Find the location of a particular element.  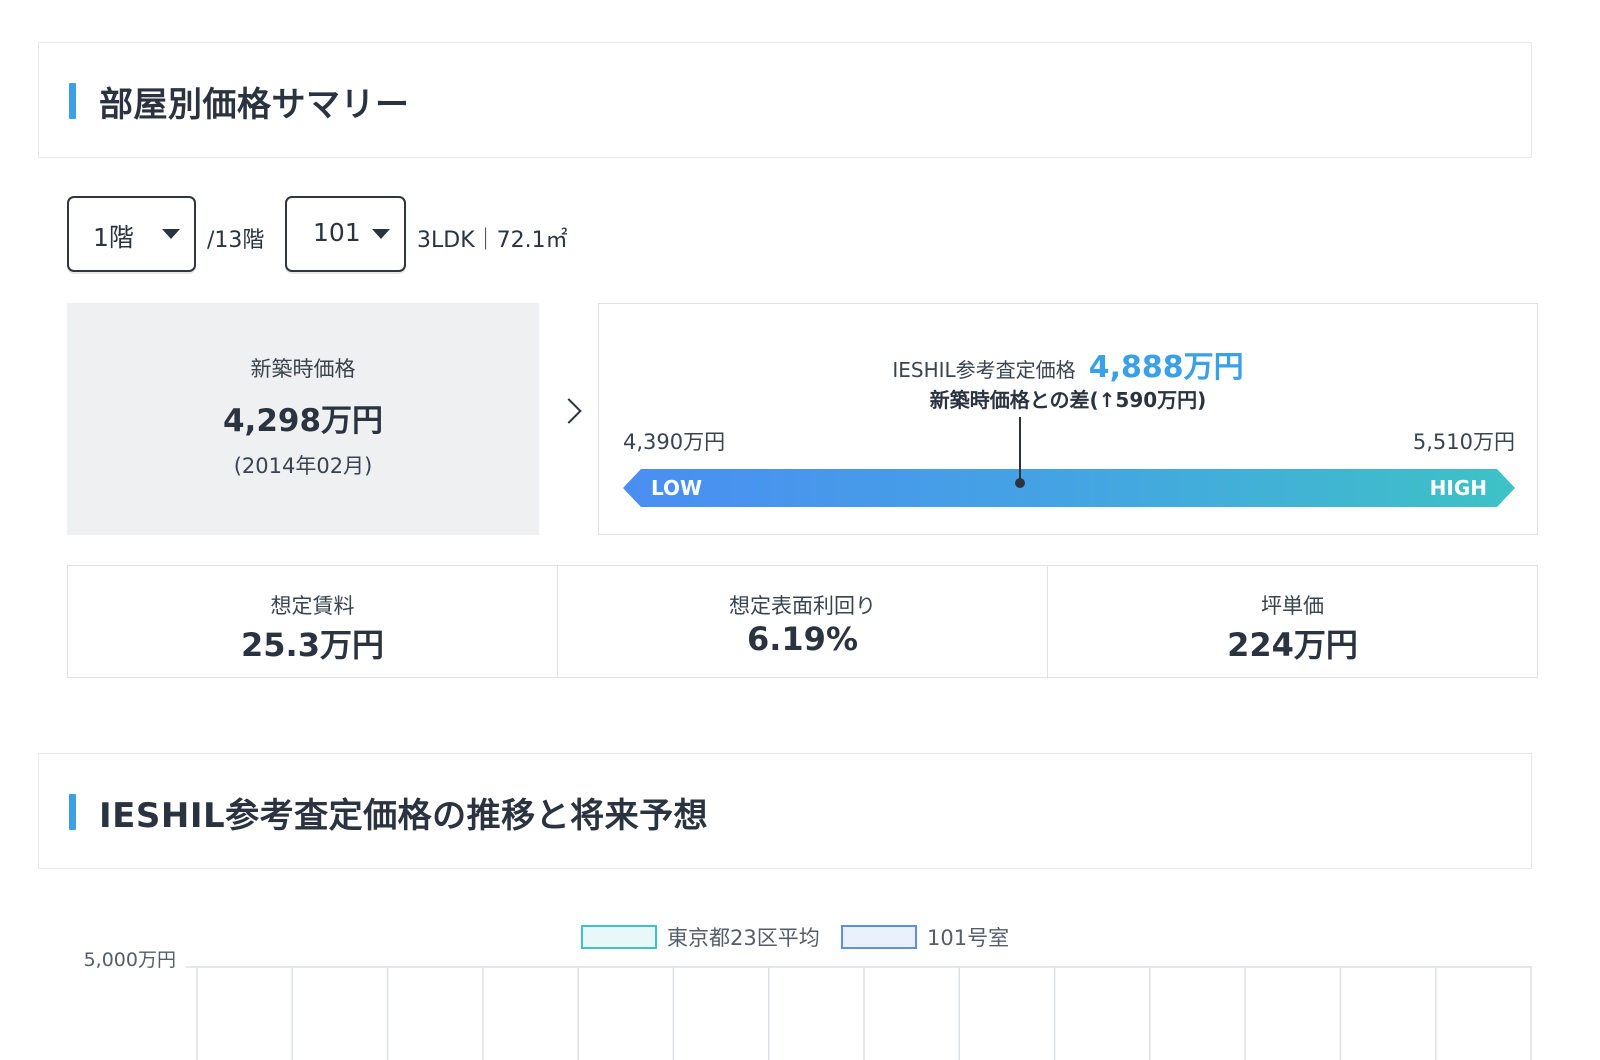

stat-yield: 想定表面利回り 6.19% is located at coordinates (803, 621).